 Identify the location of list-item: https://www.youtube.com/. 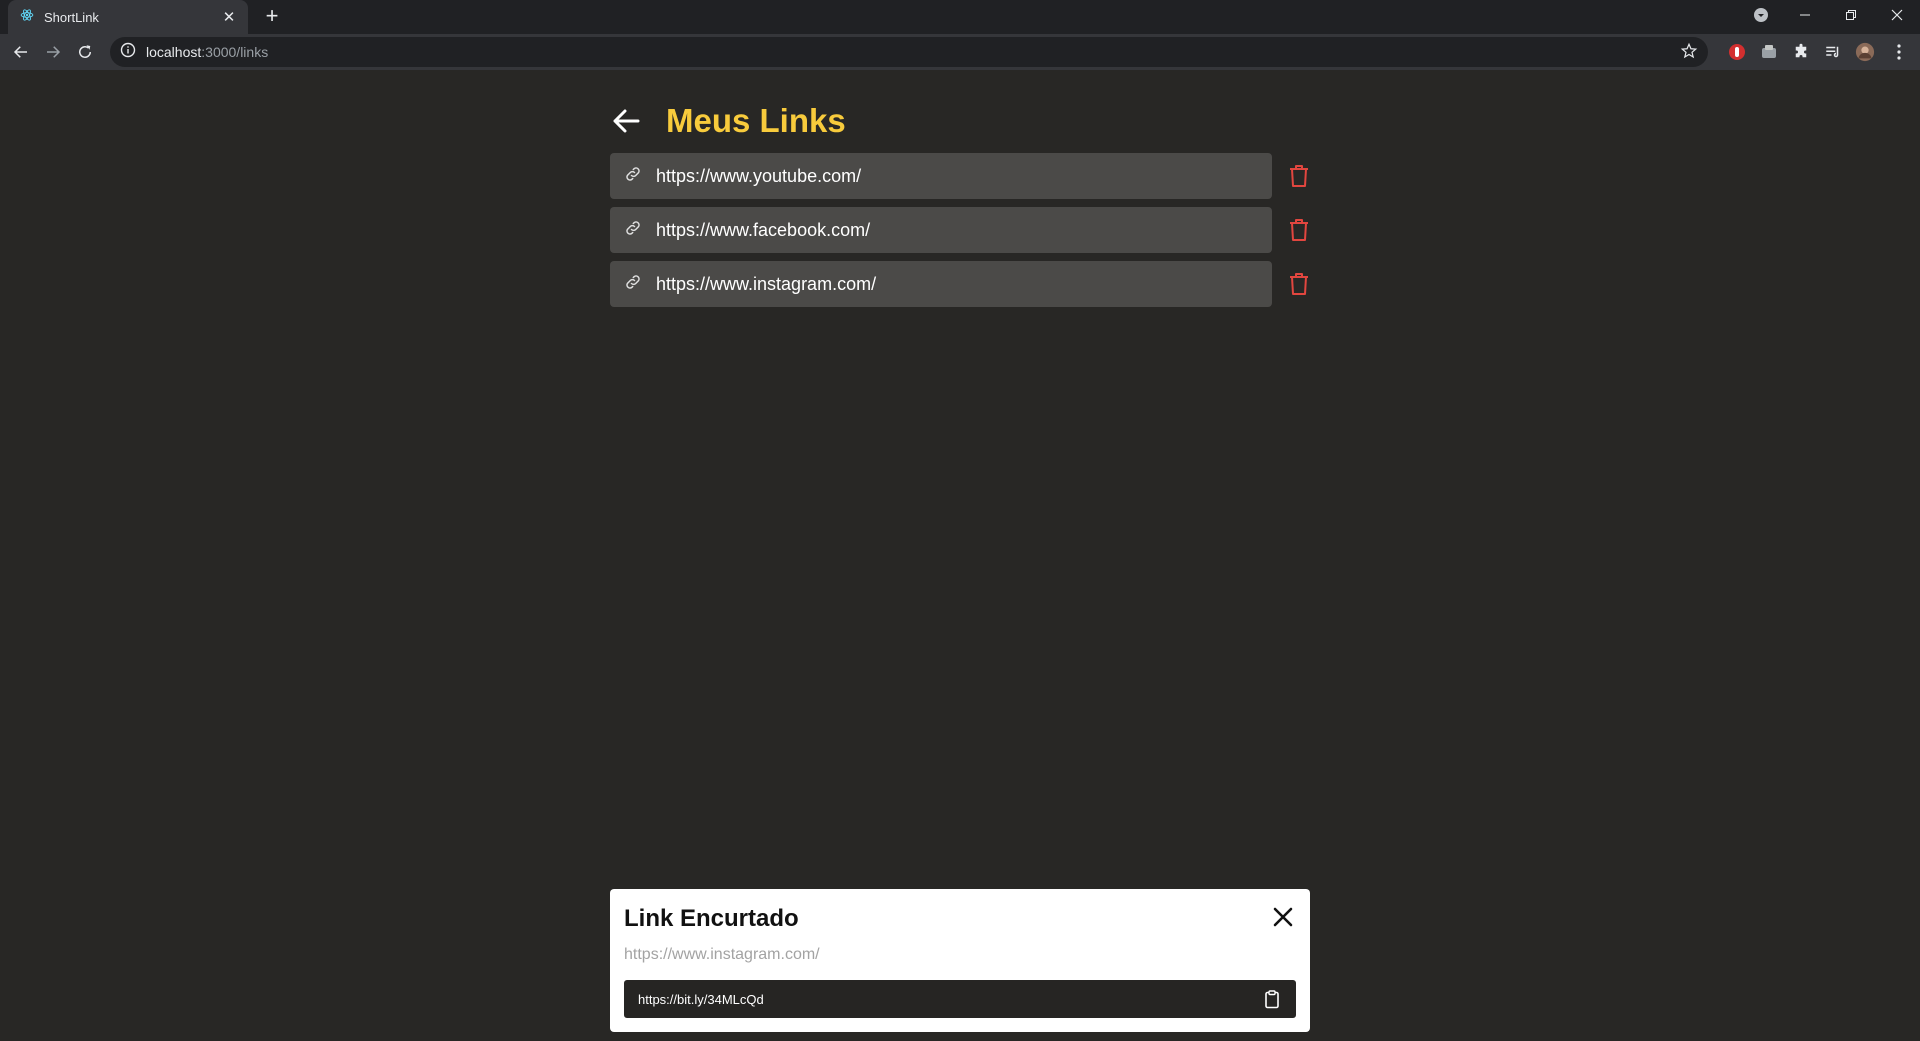
(960, 176).